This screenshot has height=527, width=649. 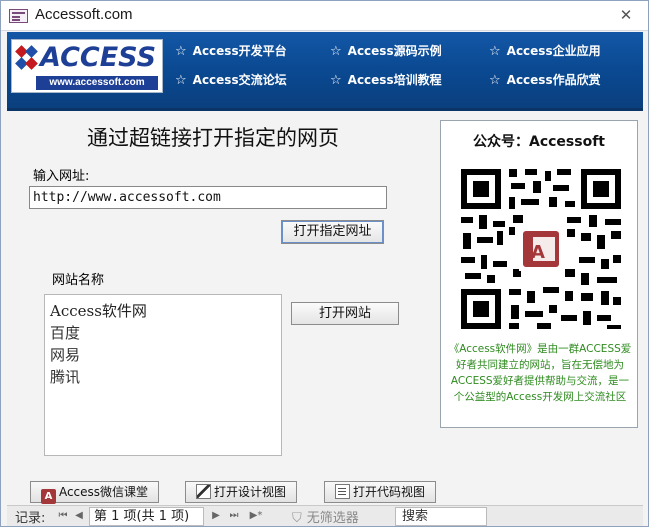 What do you see at coordinates (79, 516) in the screenshot?
I see `previous-record-icon: ◀` at bounding box center [79, 516].